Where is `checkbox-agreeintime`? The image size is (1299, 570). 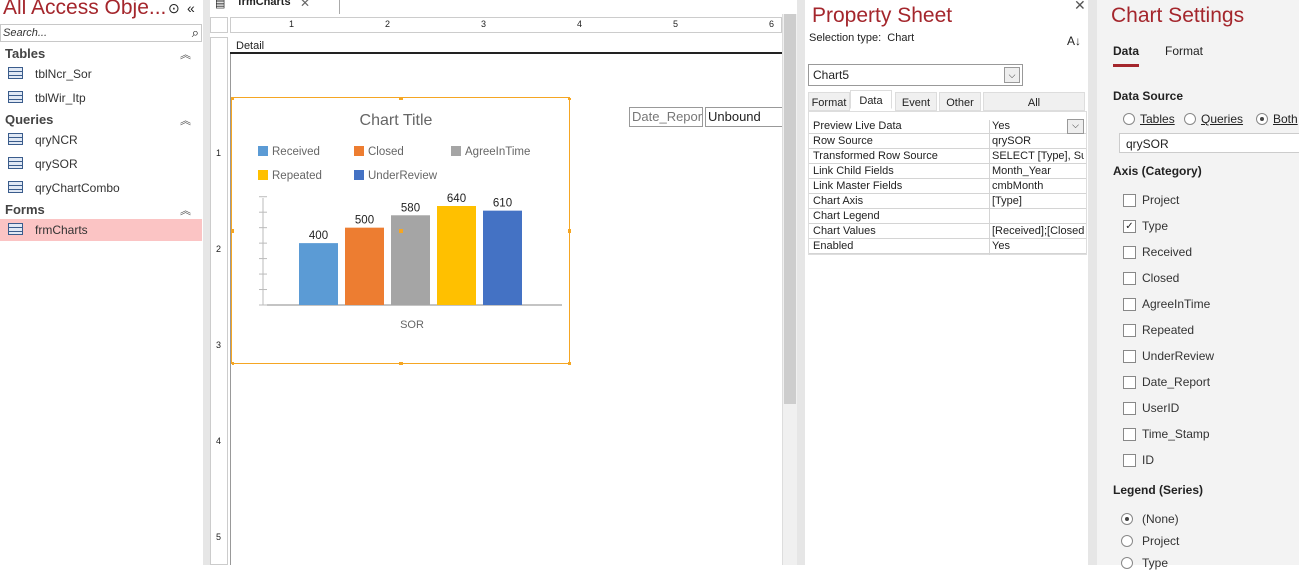
checkbox-agreeintime is located at coordinates (1129, 304).